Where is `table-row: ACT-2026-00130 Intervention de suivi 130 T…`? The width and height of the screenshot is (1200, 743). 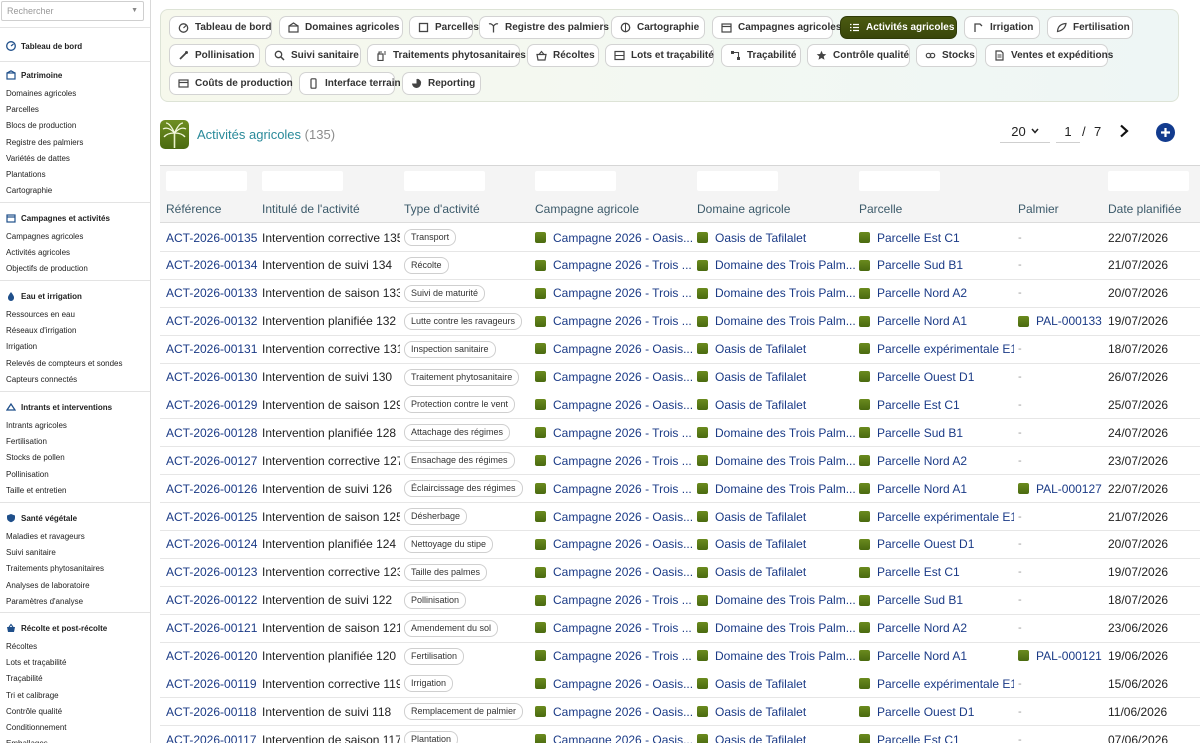 table-row: ACT-2026-00130 Intervention de suivi 130 T… is located at coordinates (680, 377).